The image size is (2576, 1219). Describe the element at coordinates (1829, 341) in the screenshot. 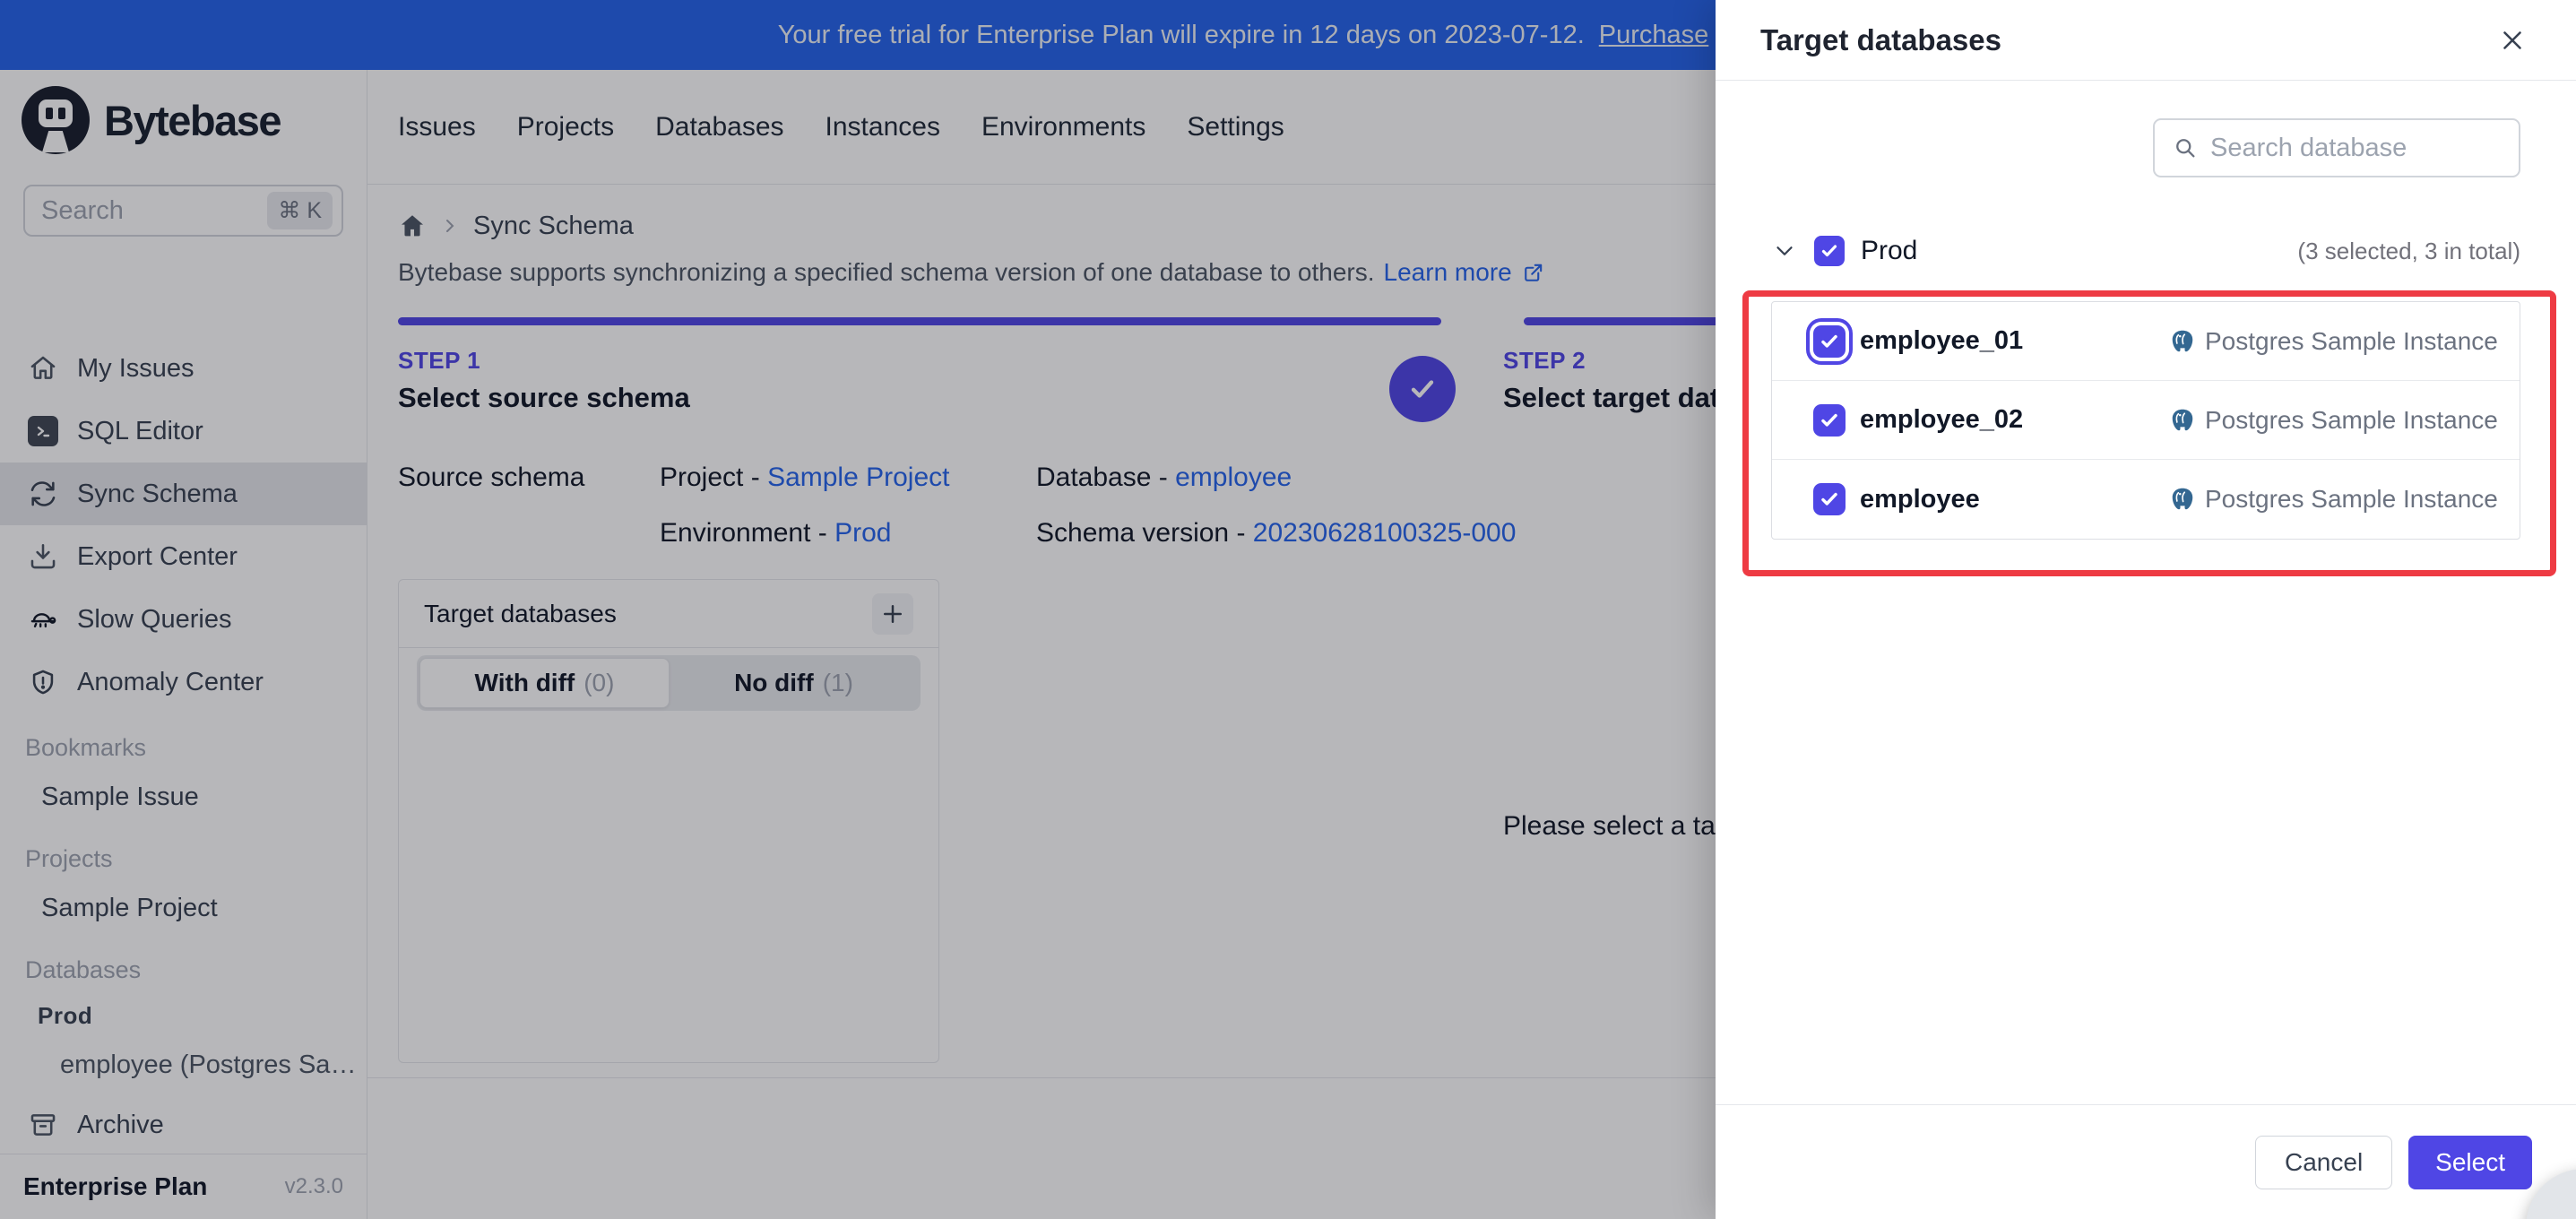

I see `employee-01-checkbox` at that location.